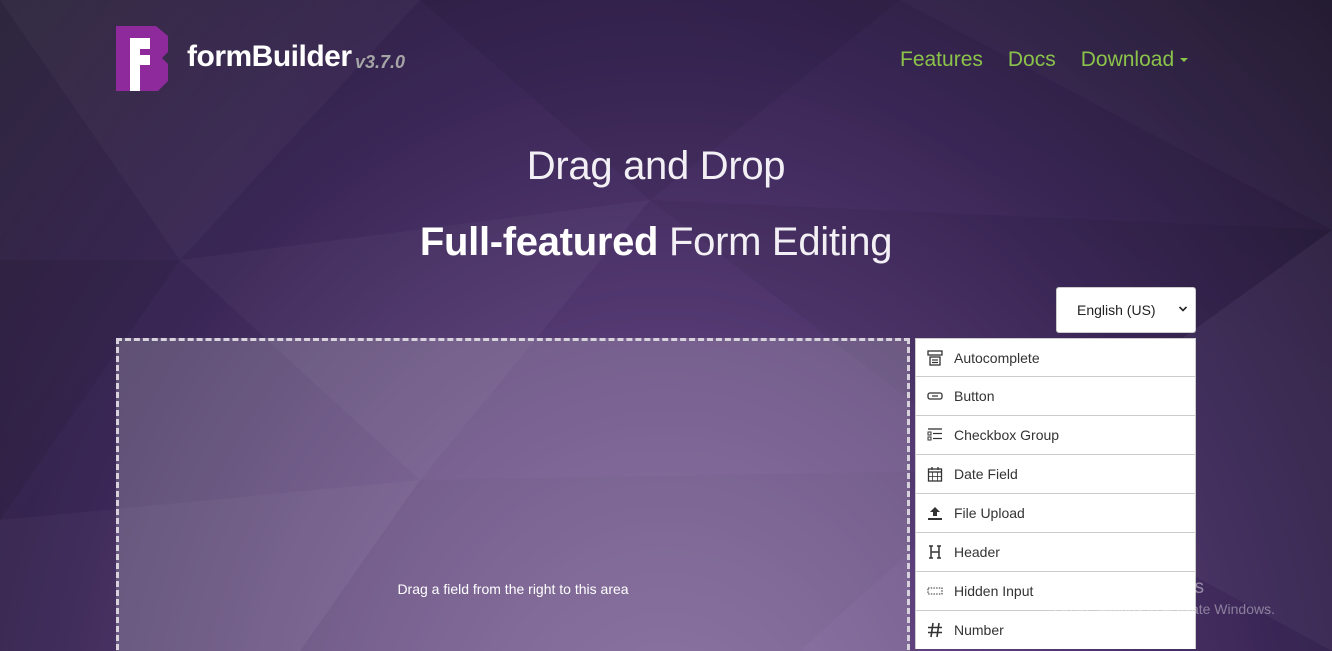 The width and height of the screenshot is (1332, 651). I want to click on control-checkbox-group: Checkbox Group, so click(1055, 434).